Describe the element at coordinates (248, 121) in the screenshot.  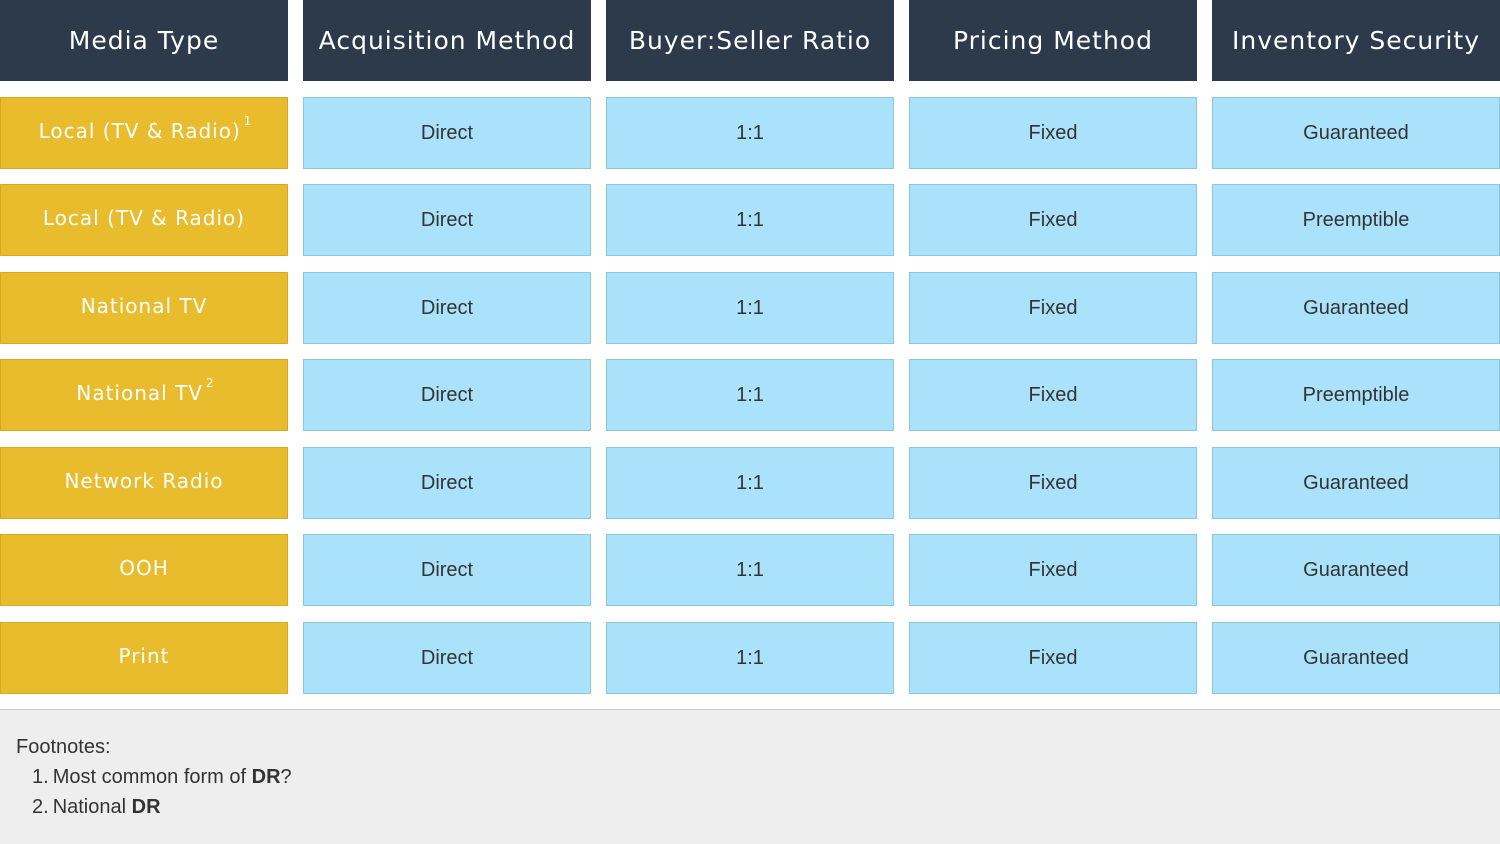
I see `footnote-marker: 1` at that location.